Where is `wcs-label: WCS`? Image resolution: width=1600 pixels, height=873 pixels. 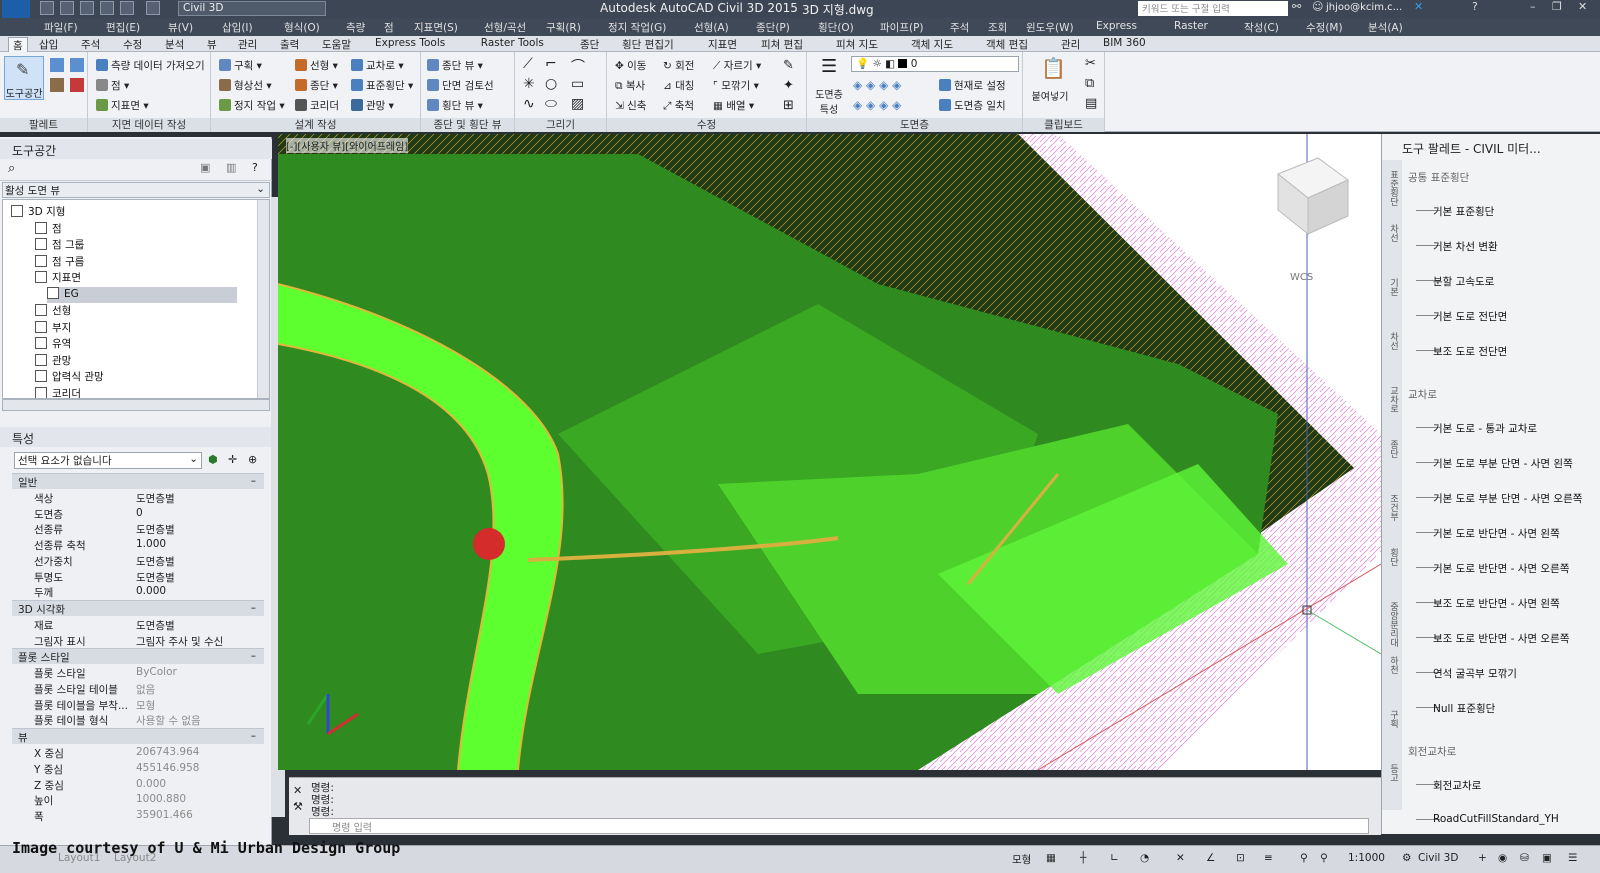 wcs-label: WCS is located at coordinates (1301, 277).